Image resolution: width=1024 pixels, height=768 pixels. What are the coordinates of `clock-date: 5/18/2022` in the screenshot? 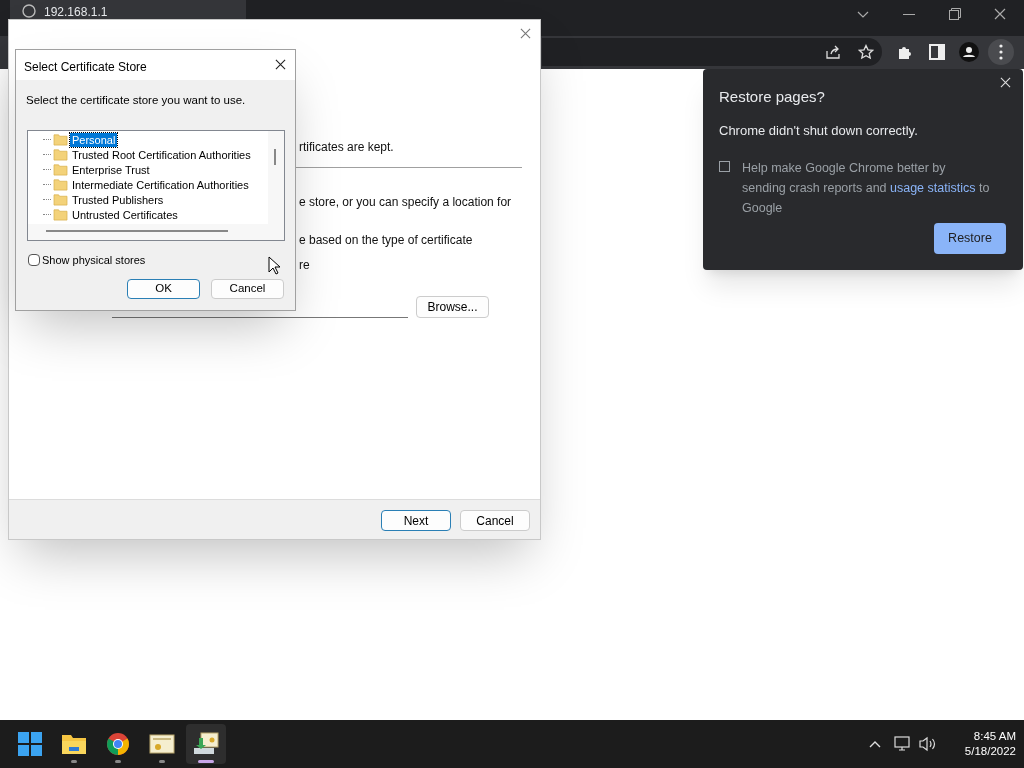 It's located at (990, 751).